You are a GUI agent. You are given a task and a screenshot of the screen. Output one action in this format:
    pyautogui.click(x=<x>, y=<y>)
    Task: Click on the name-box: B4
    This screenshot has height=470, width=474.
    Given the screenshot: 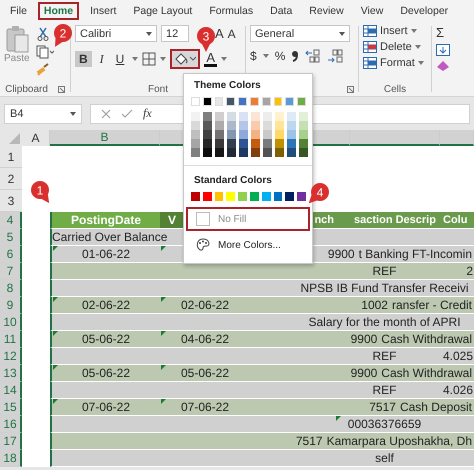 What is the action you would take?
    pyautogui.click(x=43, y=114)
    